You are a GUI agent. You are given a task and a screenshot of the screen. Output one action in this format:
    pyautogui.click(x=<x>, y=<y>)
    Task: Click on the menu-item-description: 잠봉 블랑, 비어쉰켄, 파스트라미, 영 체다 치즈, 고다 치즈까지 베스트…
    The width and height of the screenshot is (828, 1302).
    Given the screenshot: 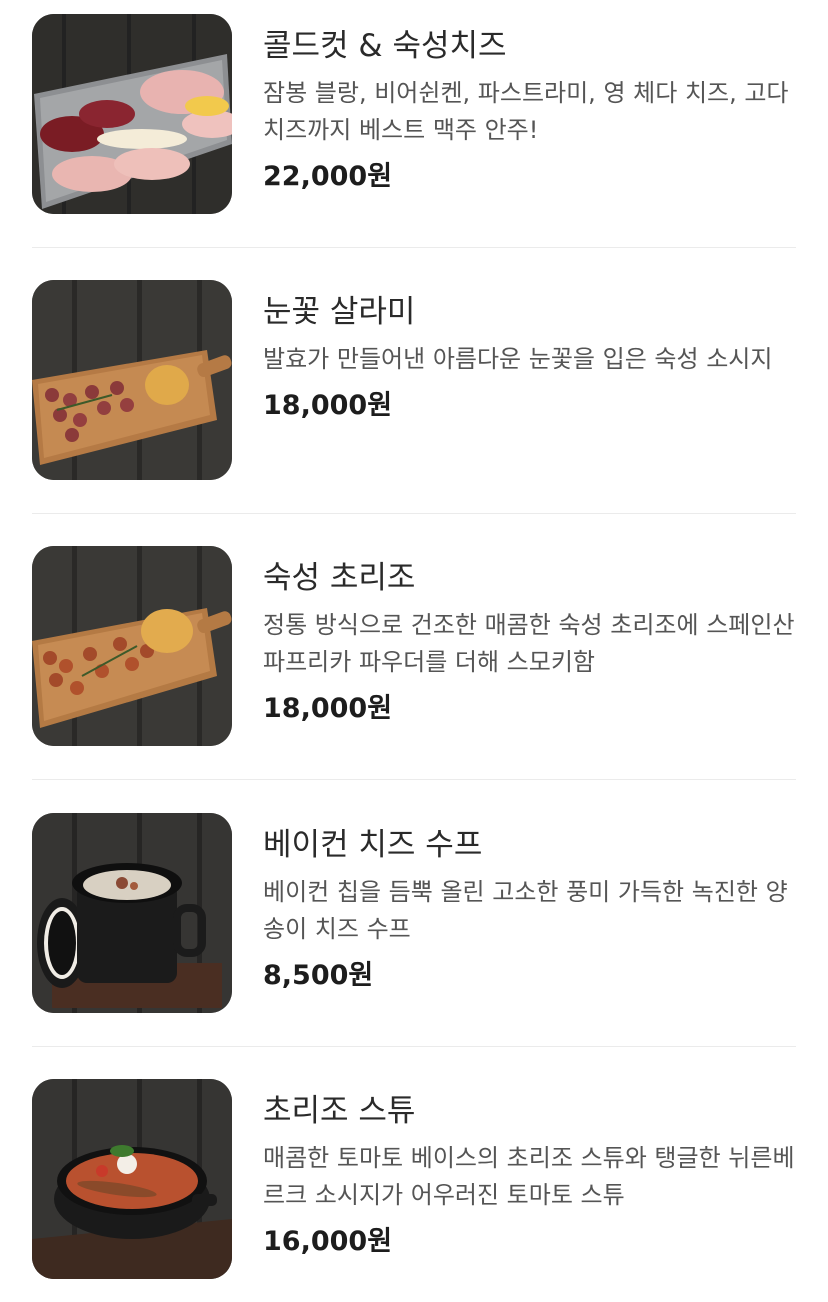 What is the action you would take?
    pyautogui.click(x=526, y=111)
    